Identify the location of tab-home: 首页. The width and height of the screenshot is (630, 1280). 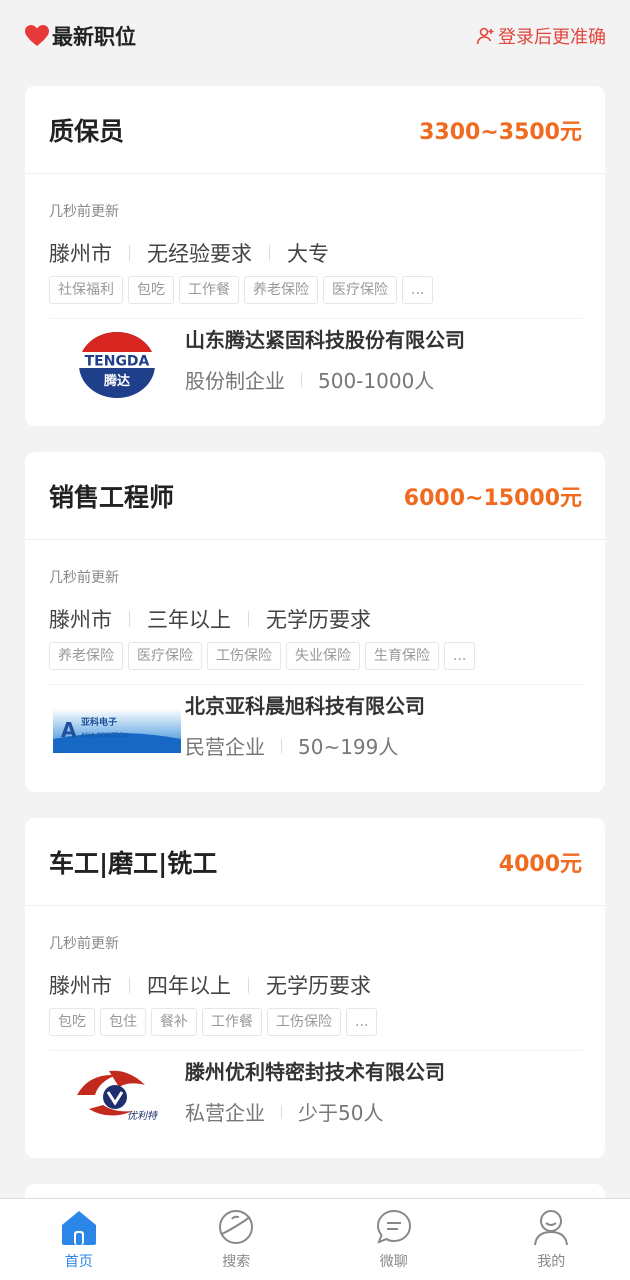
(79, 1239).